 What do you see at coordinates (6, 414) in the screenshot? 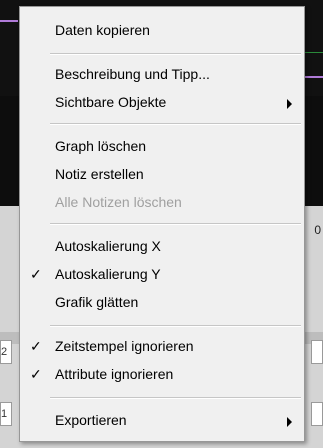
I see `table-cell: 1` at bounding box center [6, 414].